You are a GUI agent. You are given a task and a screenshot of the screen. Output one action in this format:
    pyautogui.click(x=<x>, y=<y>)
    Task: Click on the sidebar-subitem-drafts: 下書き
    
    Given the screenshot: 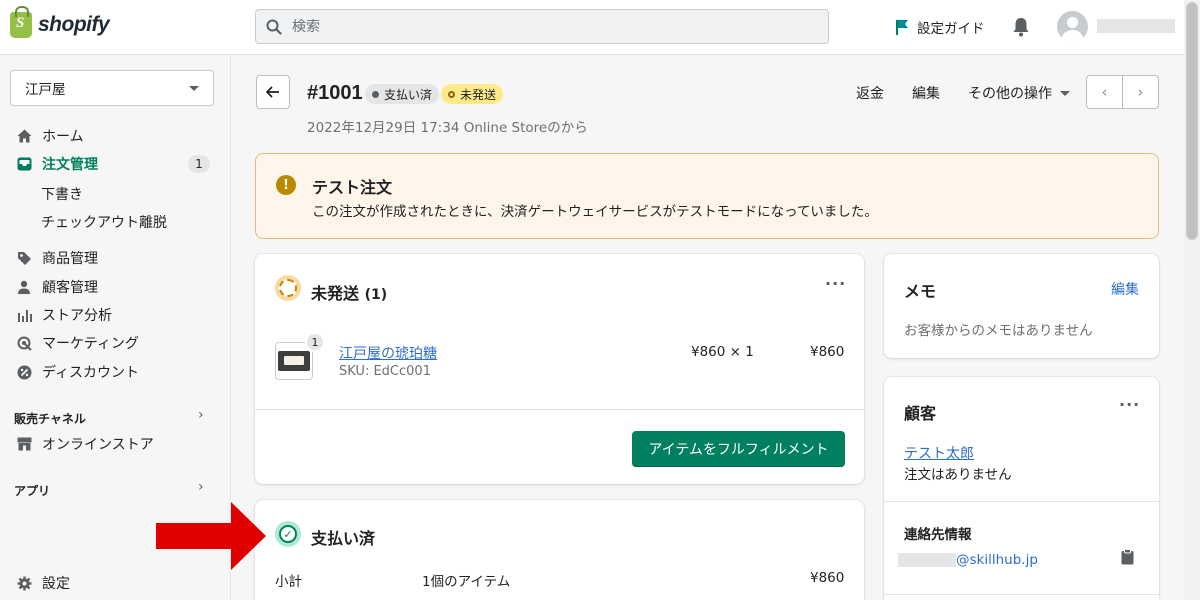 What is the action you would take?
    pyautogui.click(x=62, y=194)
    